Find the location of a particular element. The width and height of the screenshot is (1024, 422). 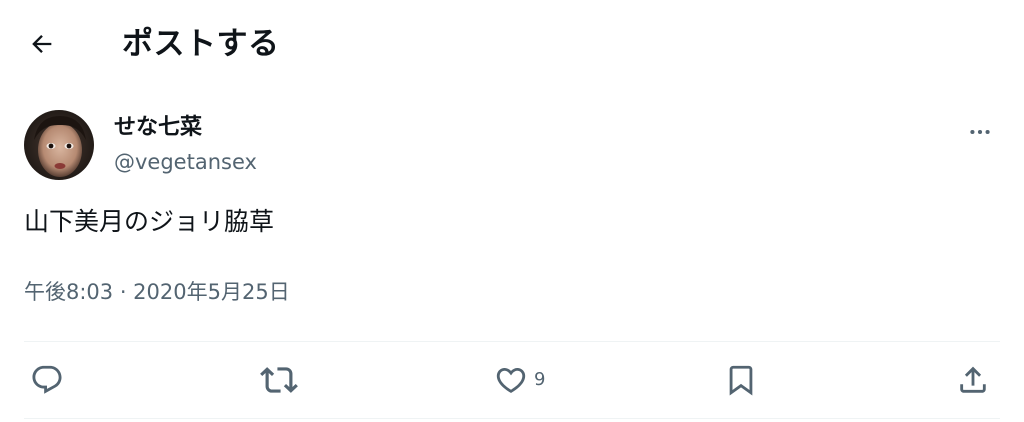

reply-icon is located at coordinates (47, 379).